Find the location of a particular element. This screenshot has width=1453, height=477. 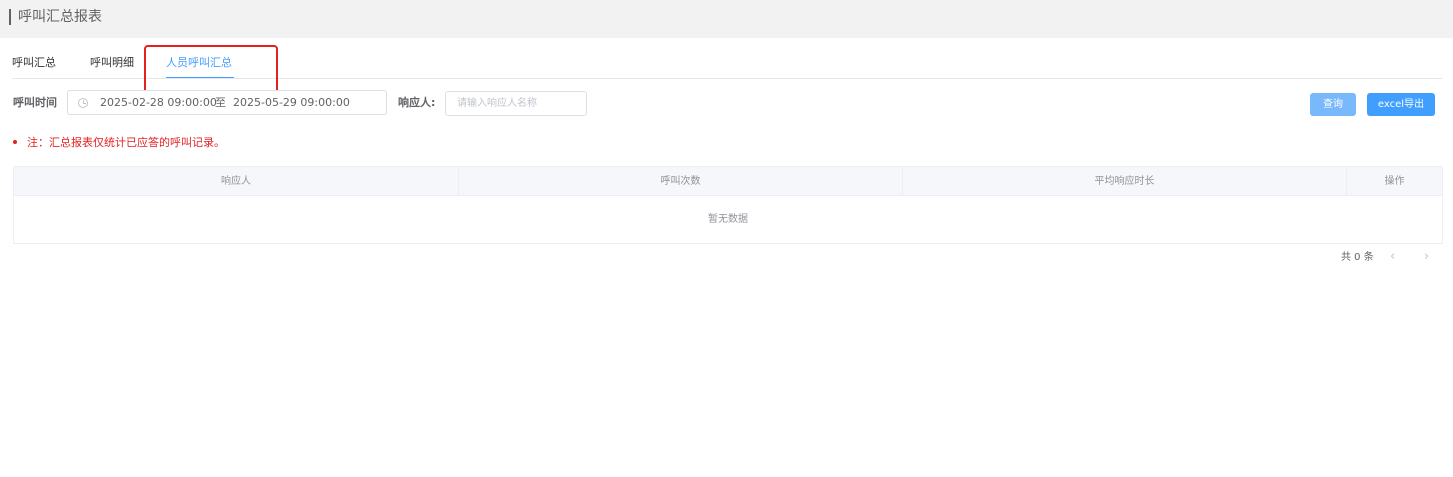

header-accent-bar is located at coordinates (10, 17).